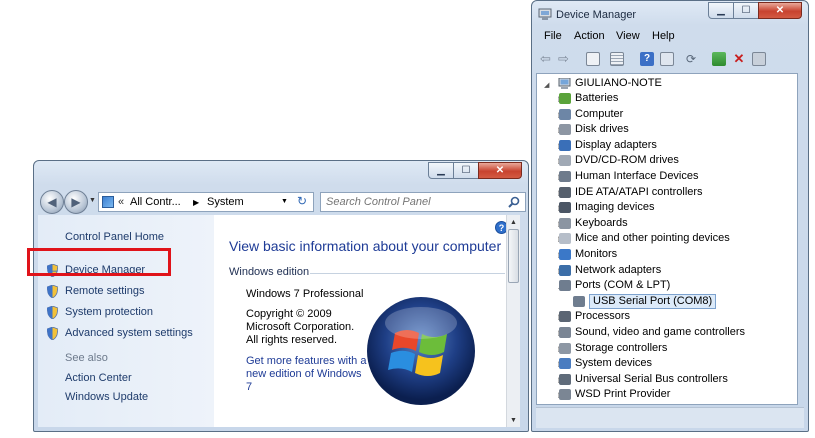 Image resolution: width=815 pixels, height=438 pixels. Describe the element at coordinates (108, 202) in the screenshot. I see `control-panel-icon` at that location.